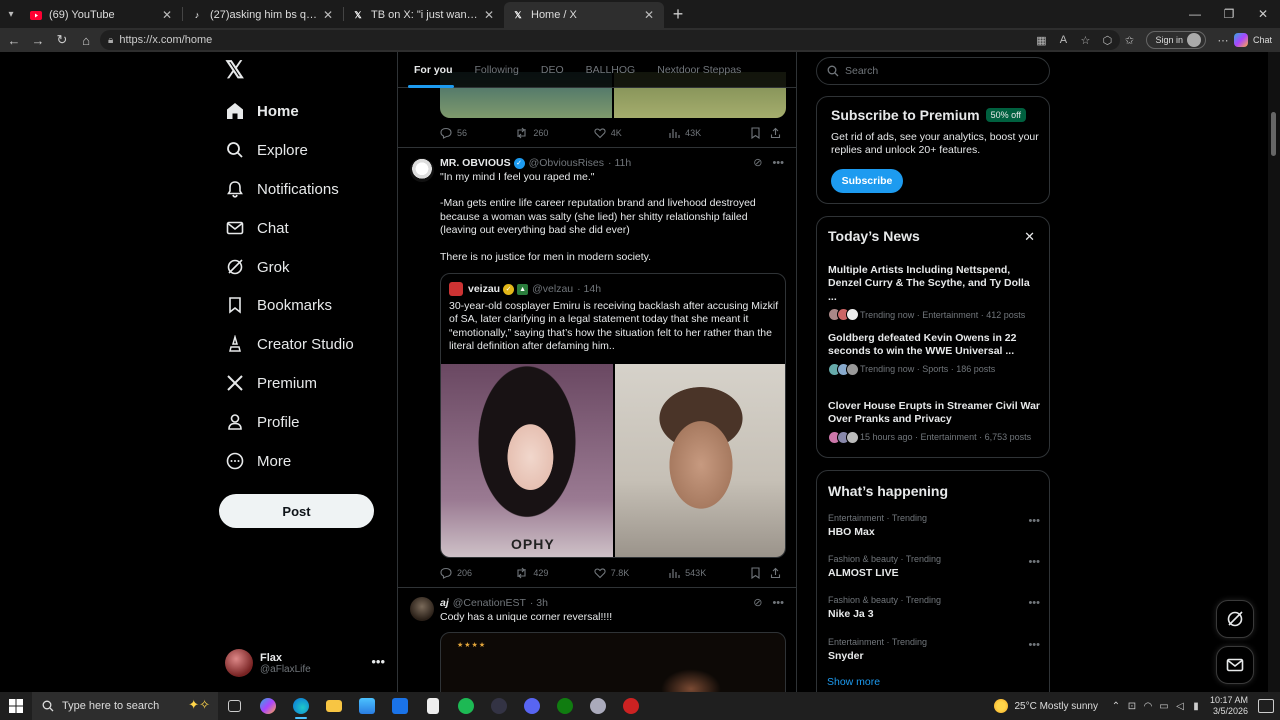  I want to click on tab-for-you: For you, so click(431, 70).